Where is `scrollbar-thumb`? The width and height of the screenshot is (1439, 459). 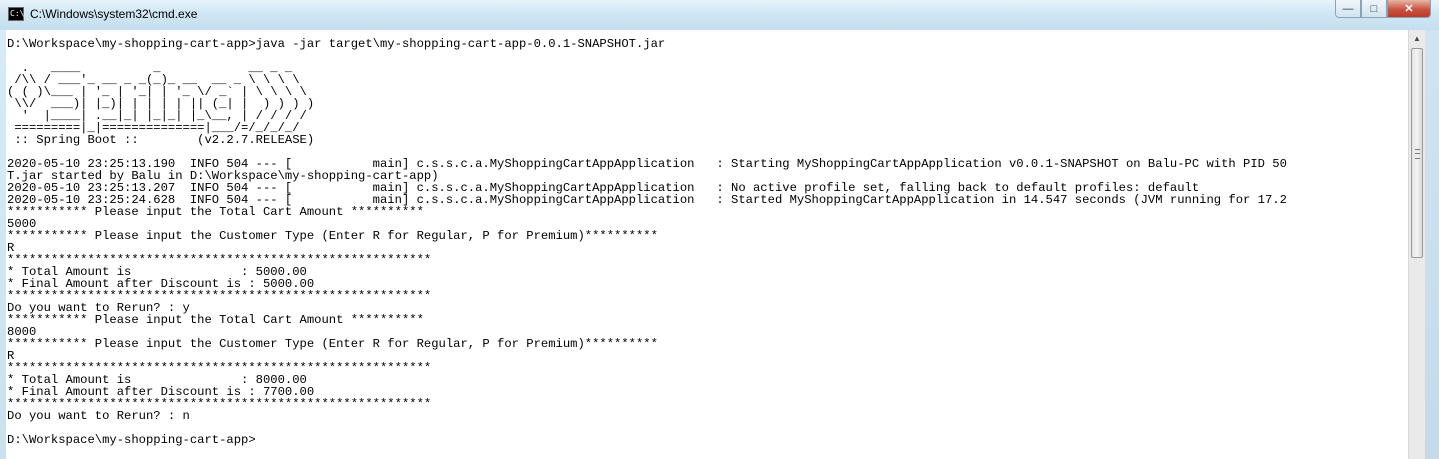 scrollbar-thumb is located at coordinates (1417, 153).